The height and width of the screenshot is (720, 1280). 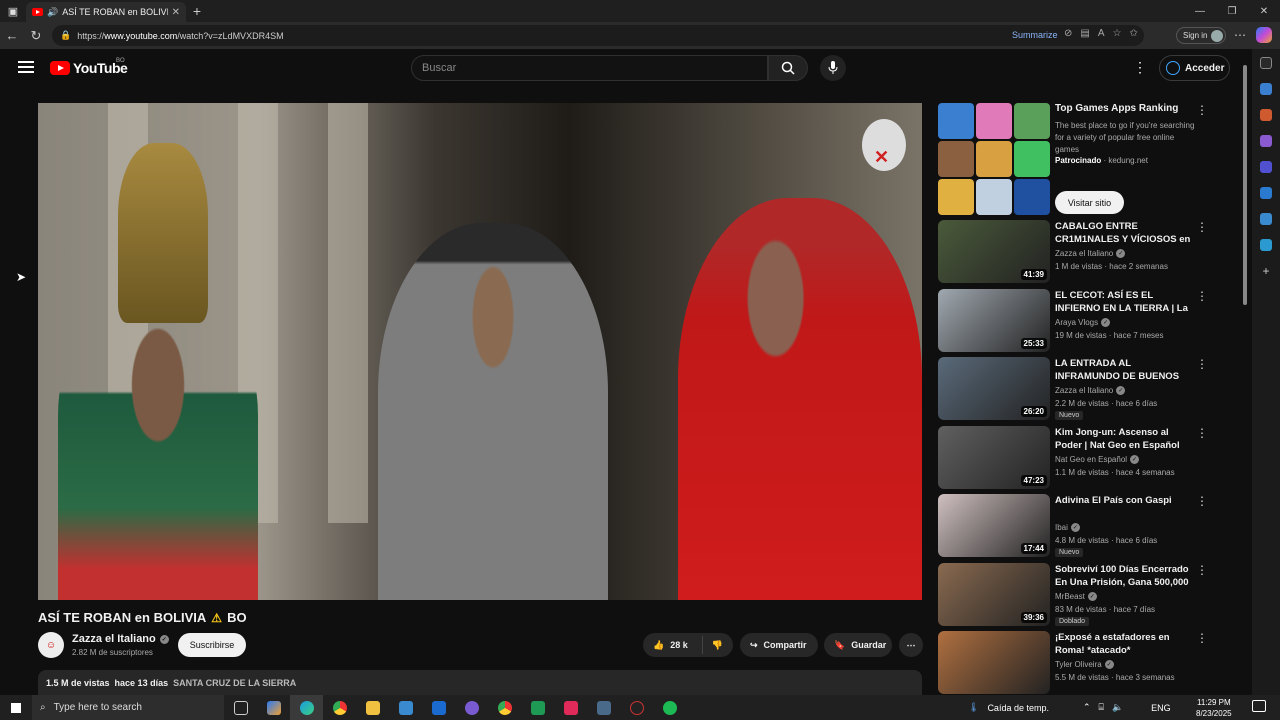 I want to click on maximize-icon: ❐, so click(x=1232, y=11).